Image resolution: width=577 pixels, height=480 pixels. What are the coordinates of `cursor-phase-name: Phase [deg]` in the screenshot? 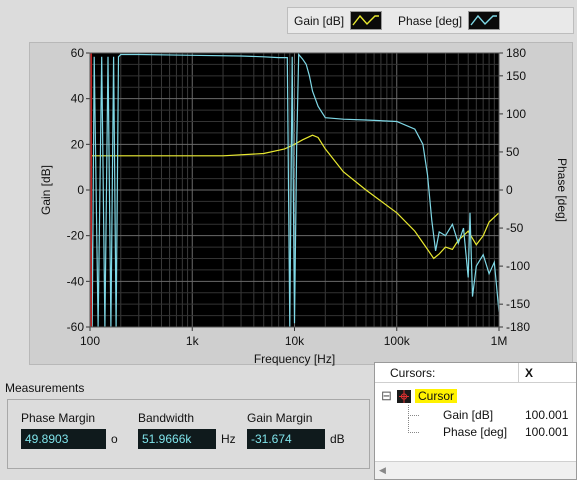 It's located at (475, 432).